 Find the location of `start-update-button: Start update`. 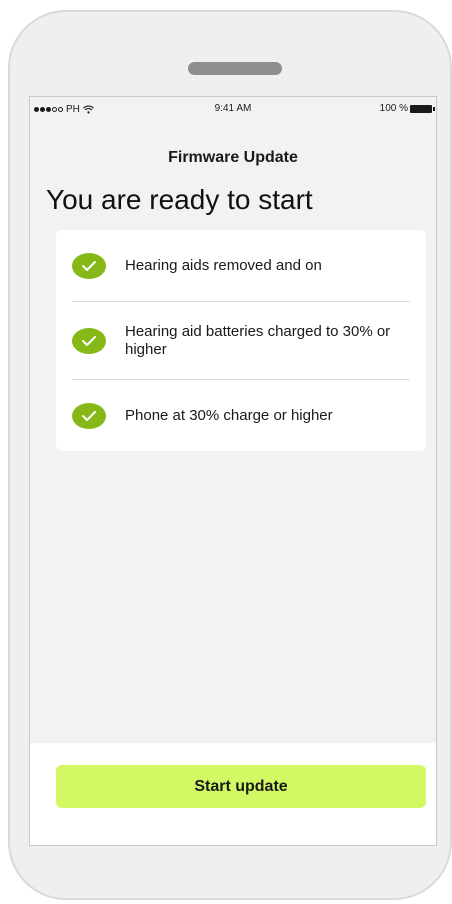

start-update-button: Start update is located at coordinates (241, 786).